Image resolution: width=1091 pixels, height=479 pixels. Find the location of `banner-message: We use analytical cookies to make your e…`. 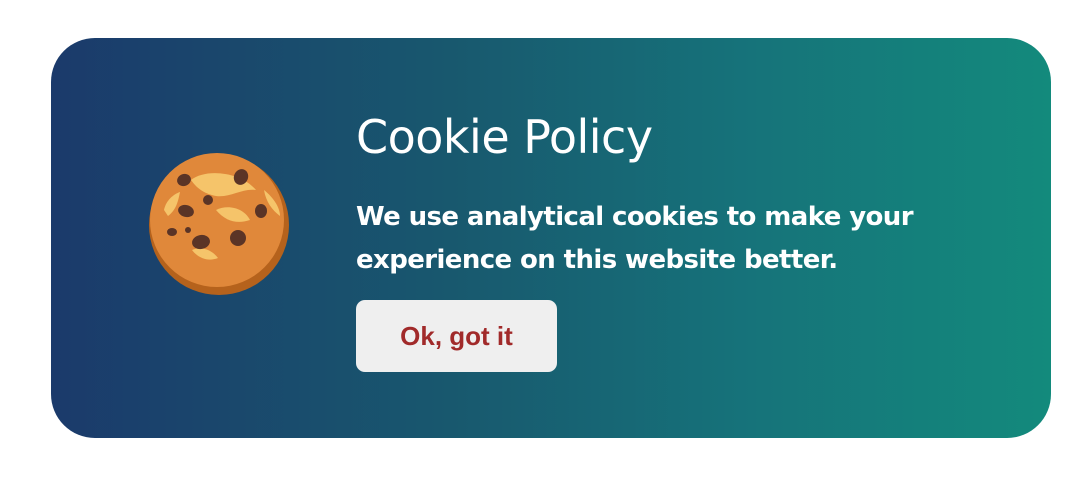

banner-message: We use analytical cookies to make your e… is located at coordinates (635, 238).